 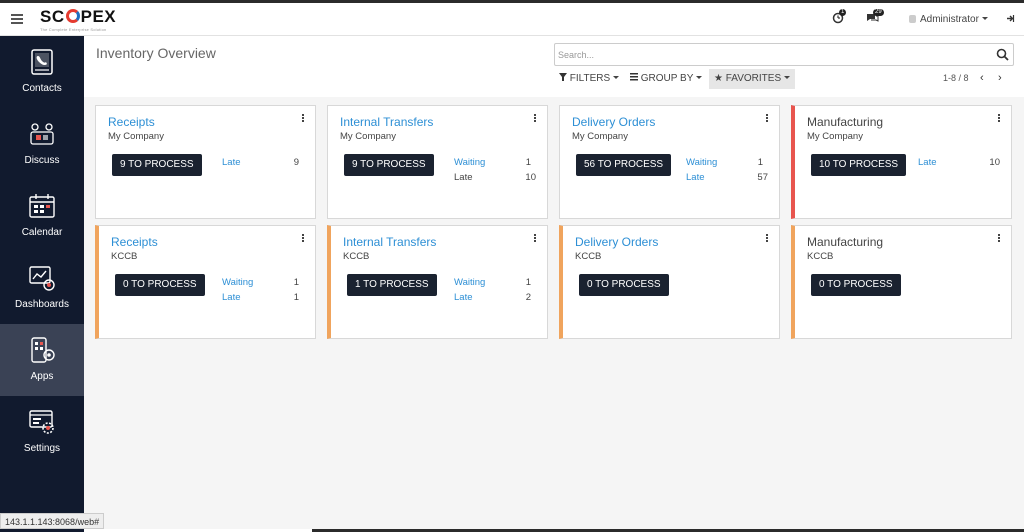 I want to click on sidebar-item-contacts: Contacts, so click(x=42, y=72).